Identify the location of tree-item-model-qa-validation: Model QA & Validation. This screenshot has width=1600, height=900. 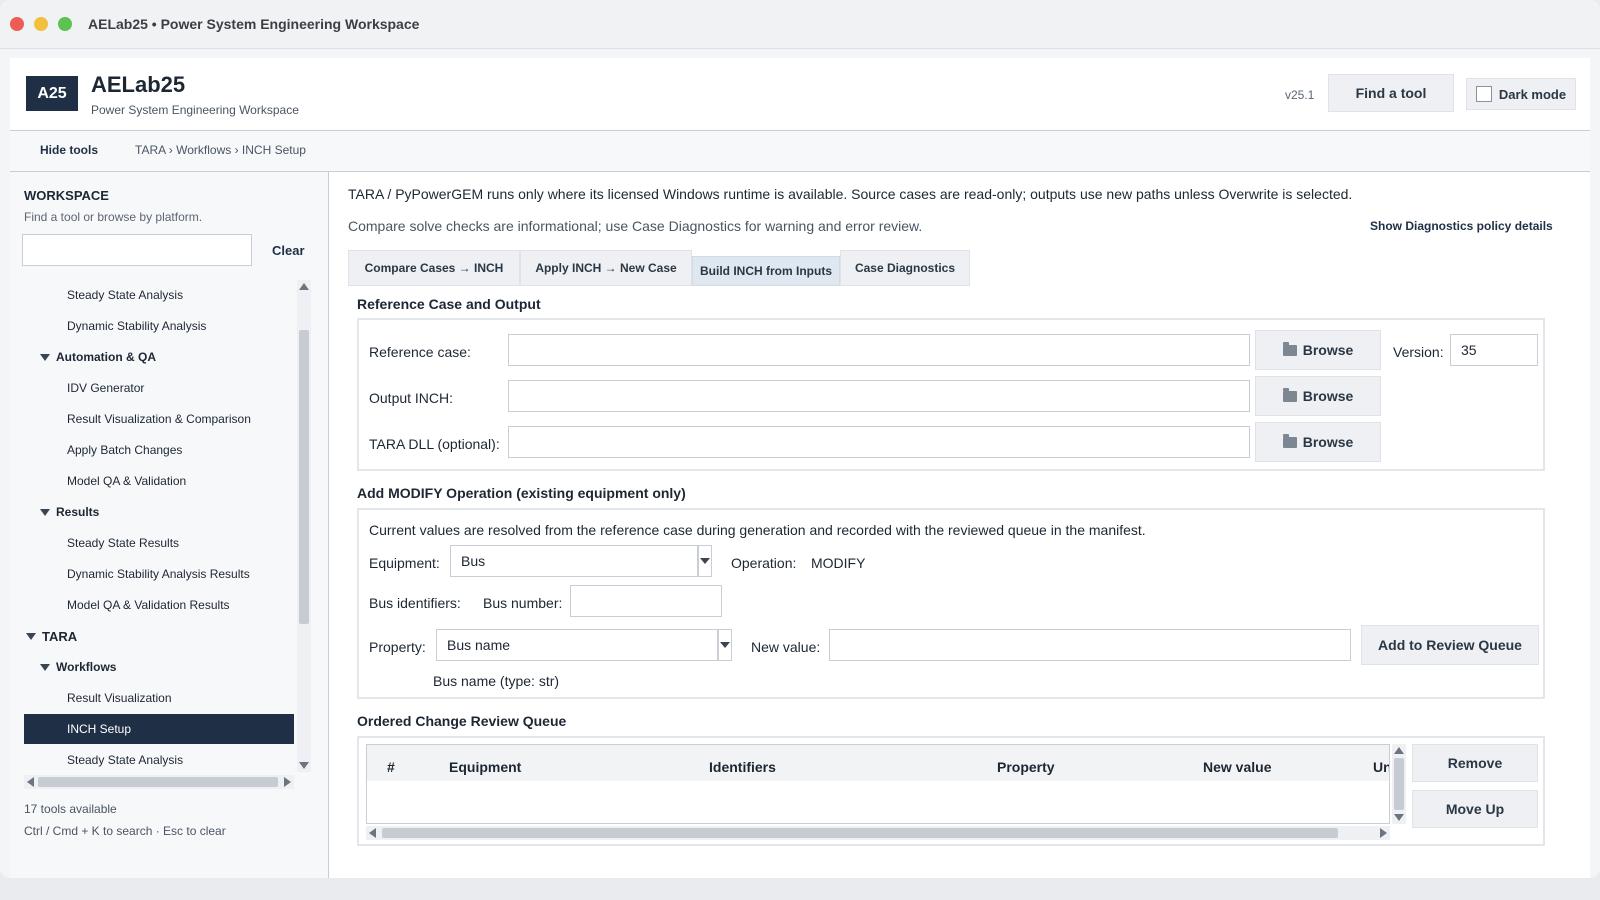
(159, 481).